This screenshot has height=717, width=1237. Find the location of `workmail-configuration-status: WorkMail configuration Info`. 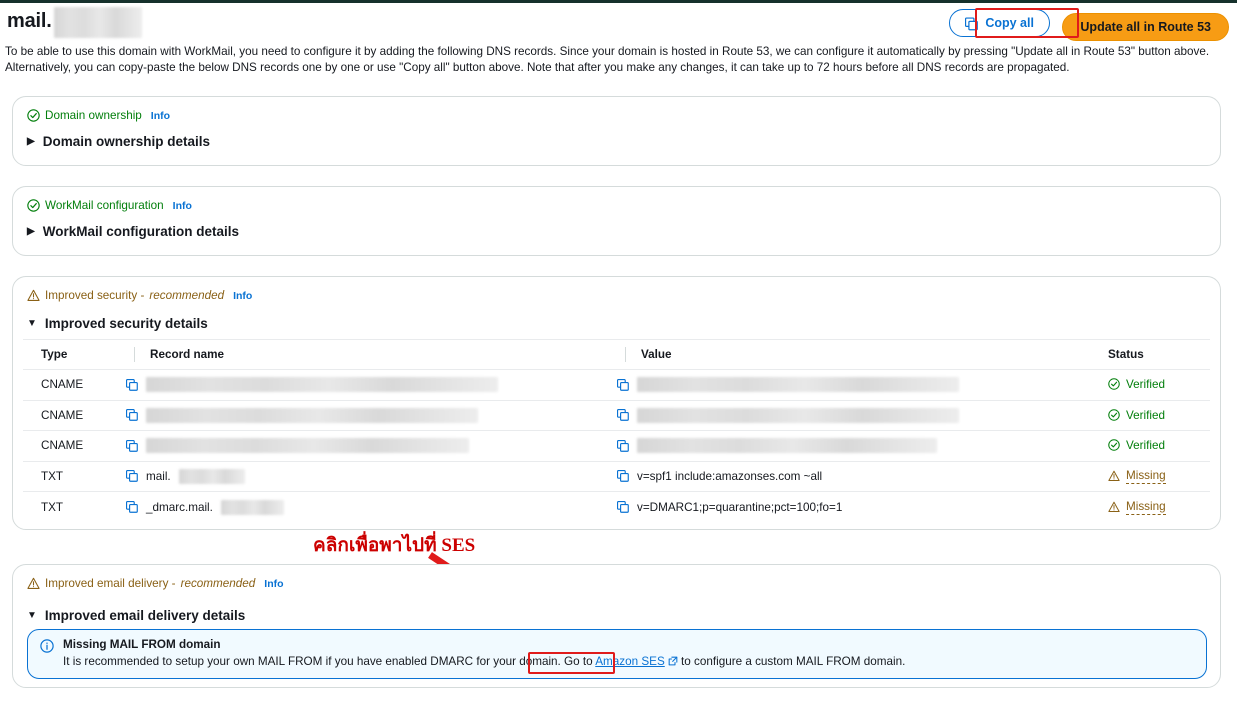

workmail-configuration-status: WorkMail configuration Info is located at coordinates (109, 205).